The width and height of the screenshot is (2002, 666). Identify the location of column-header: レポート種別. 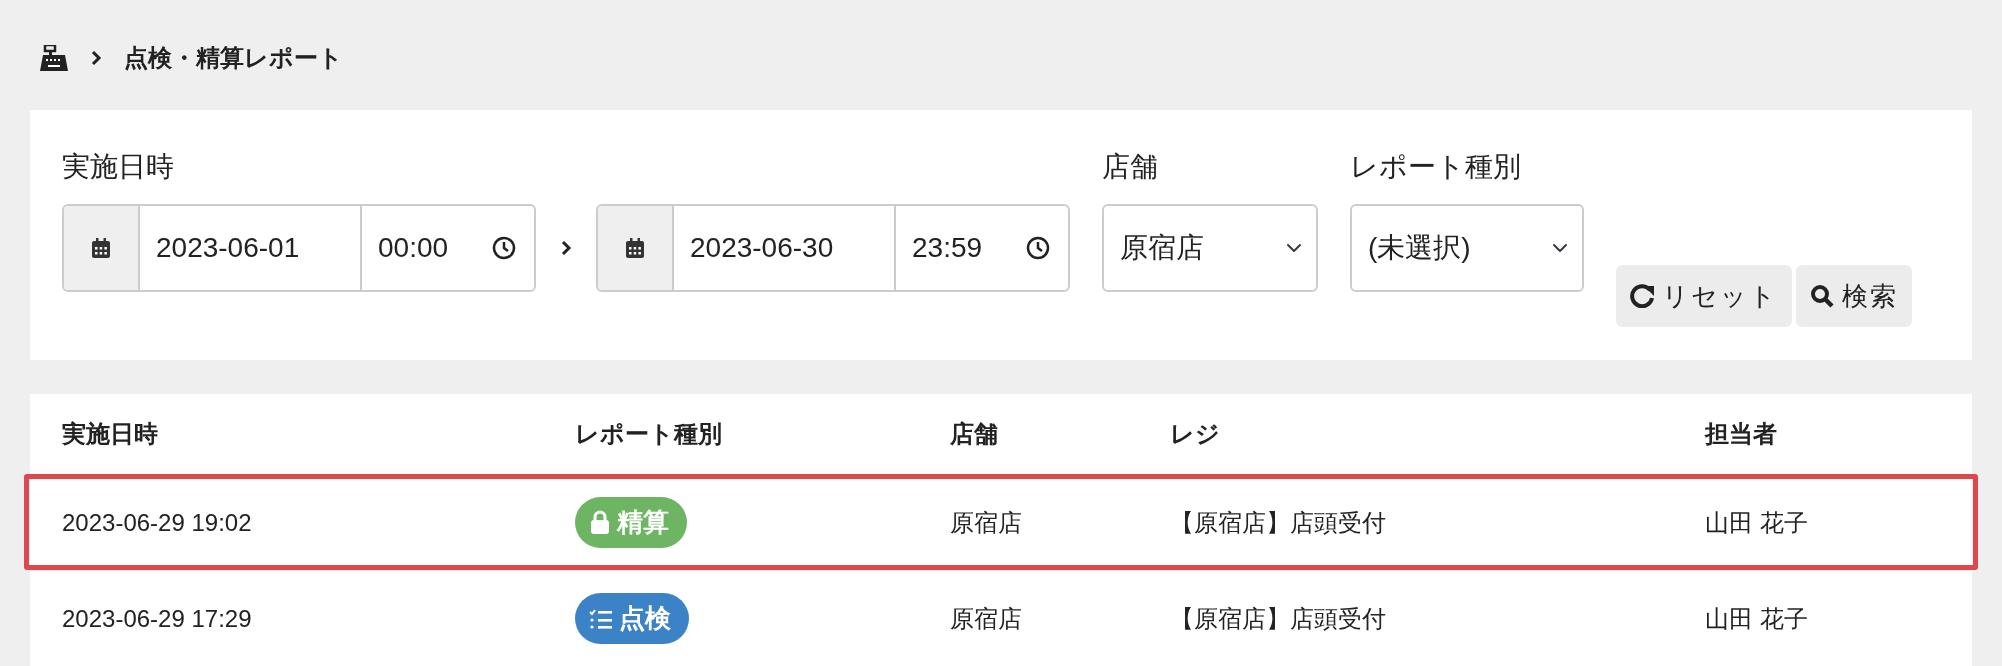
(649, 434).